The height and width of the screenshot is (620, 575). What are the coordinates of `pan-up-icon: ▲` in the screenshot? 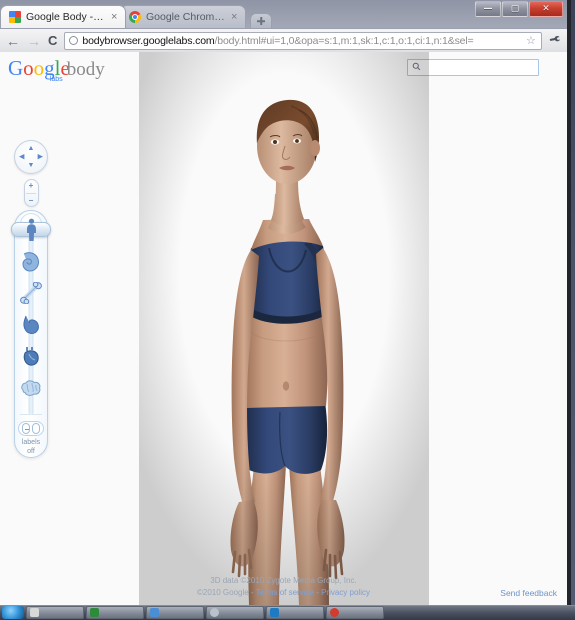 It's located at (31, 148).